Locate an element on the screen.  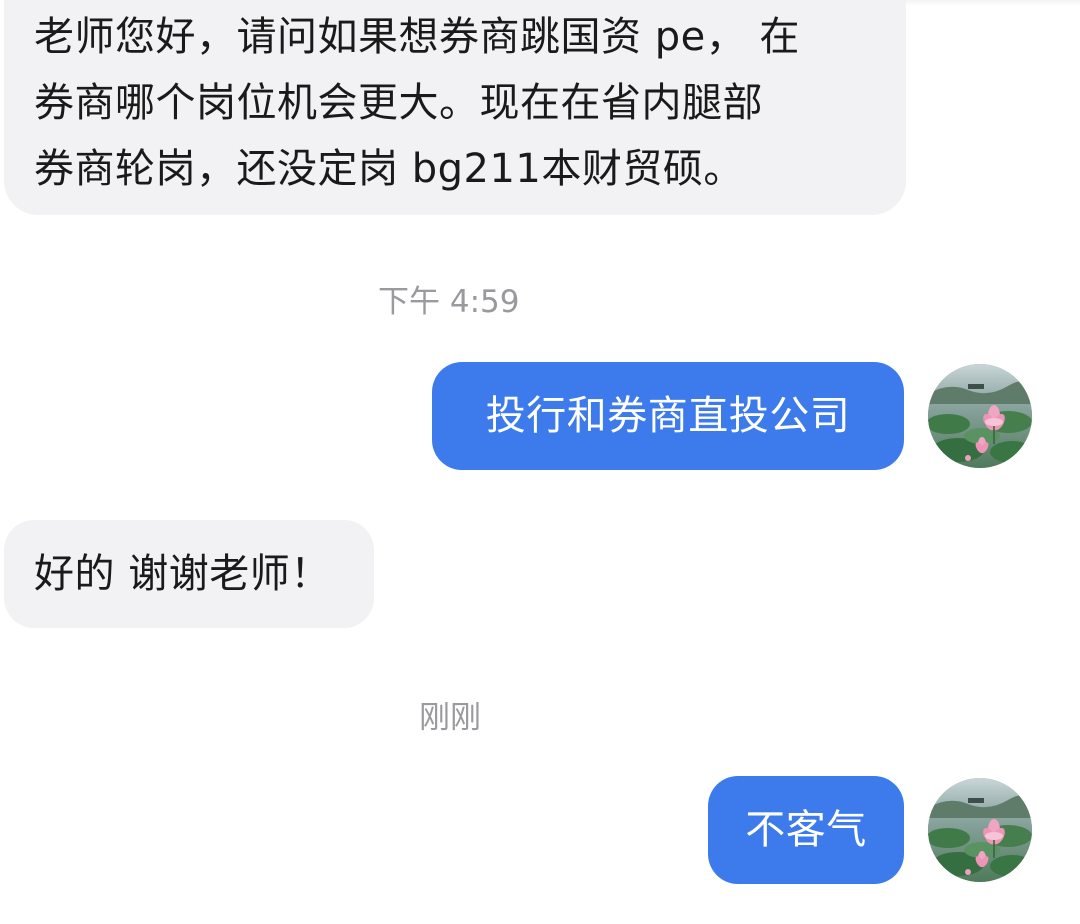
message-timestamp: 刚刚 is located at coordinates (450, 718).